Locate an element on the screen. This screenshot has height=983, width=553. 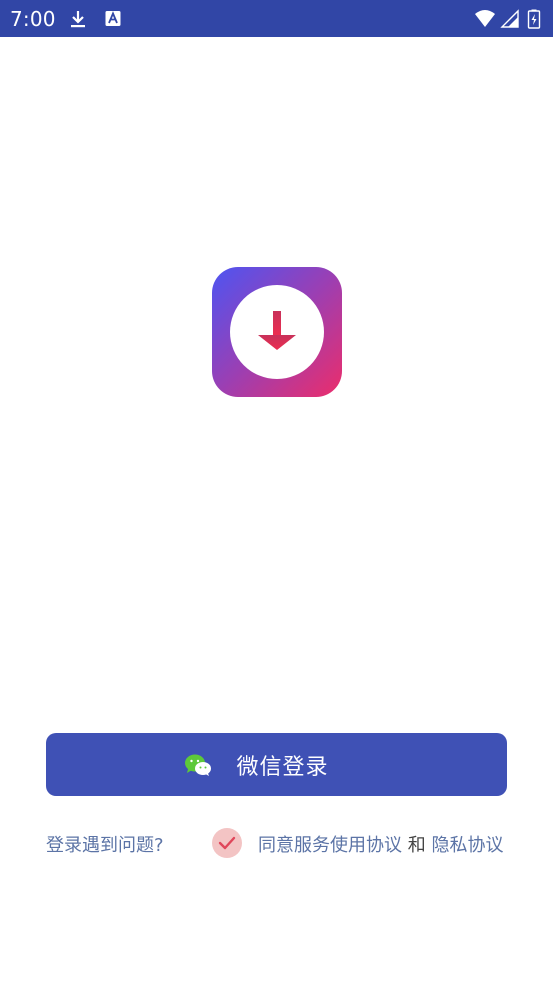
signal-icon is located at coordinates (510, 19).